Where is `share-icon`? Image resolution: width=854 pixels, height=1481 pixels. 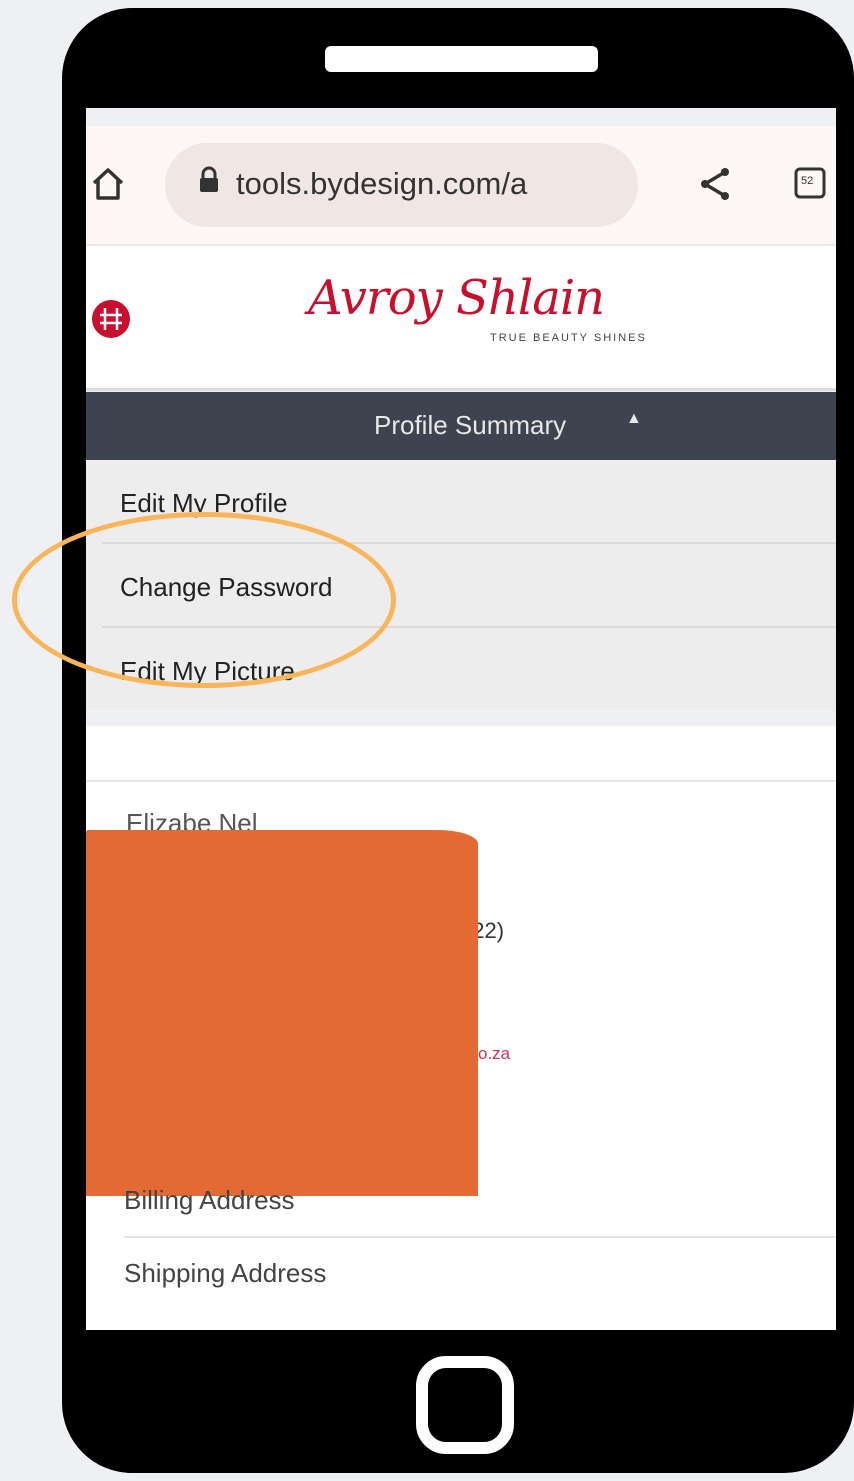 share-icon is located at coordinates (715, 186).